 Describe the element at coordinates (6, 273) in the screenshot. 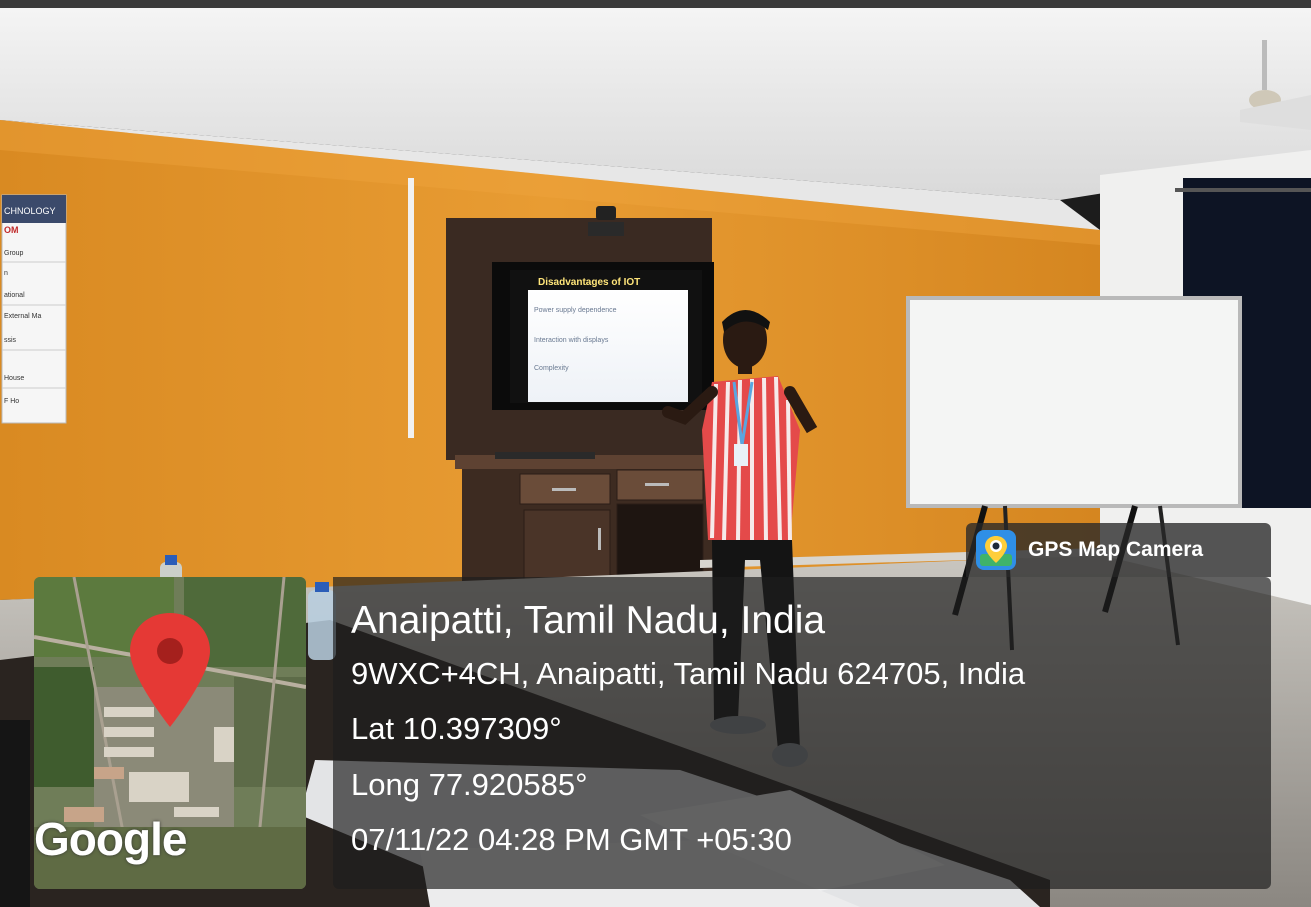

I see `notice-row: n` at that location.